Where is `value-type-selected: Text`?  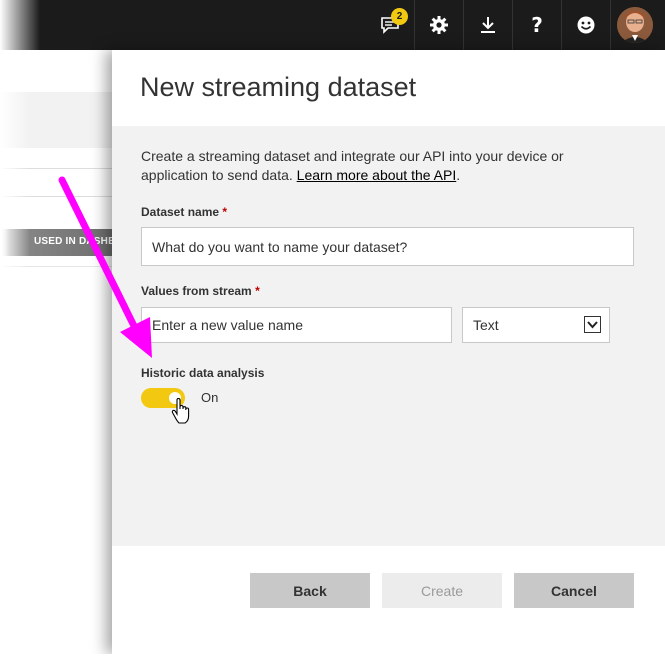
value-type-selected: Text is located at coordinates (486, 325).